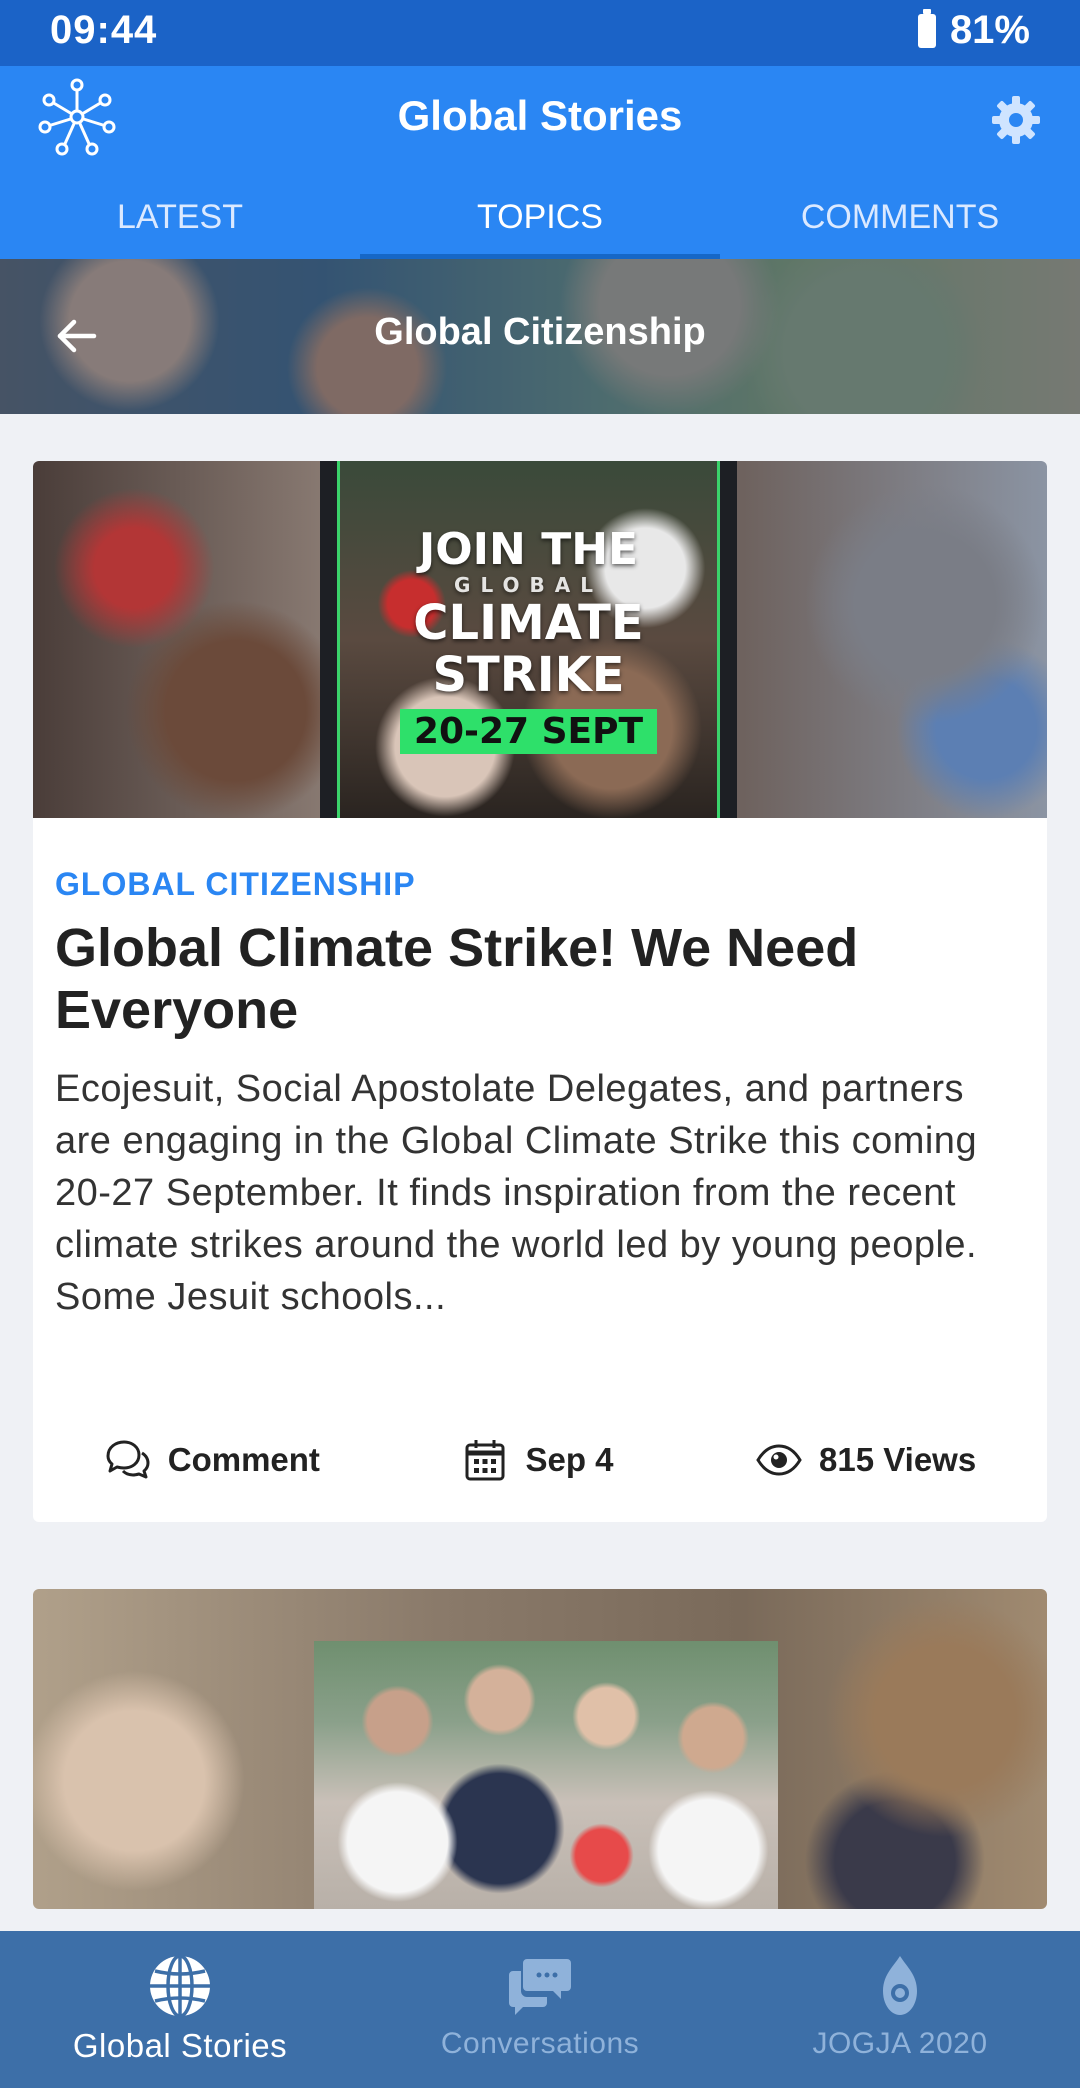 This screenshot has height=2088, width=1080. Describe the element at coordinates (243, 1459) in the screenshot. I see `comment-label: Comment` at that location.